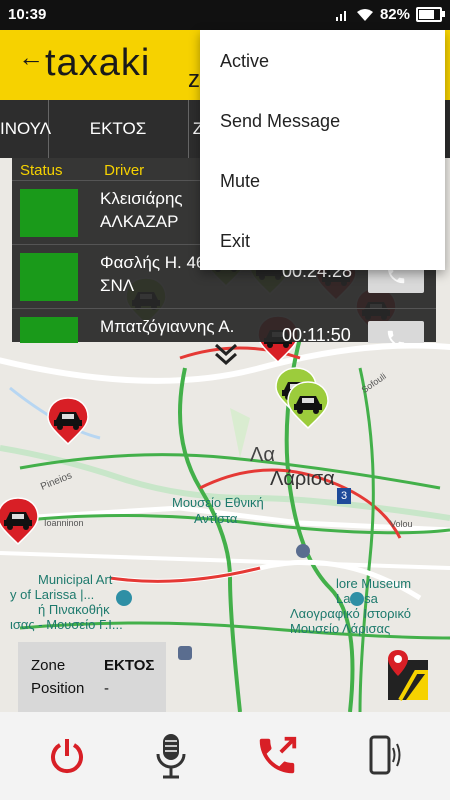 This screenshot has height=800, width=450. Describe the element at coordinates (280, 121) in the screenshot. I see `menu-item-send-message: Send Message` at that location.